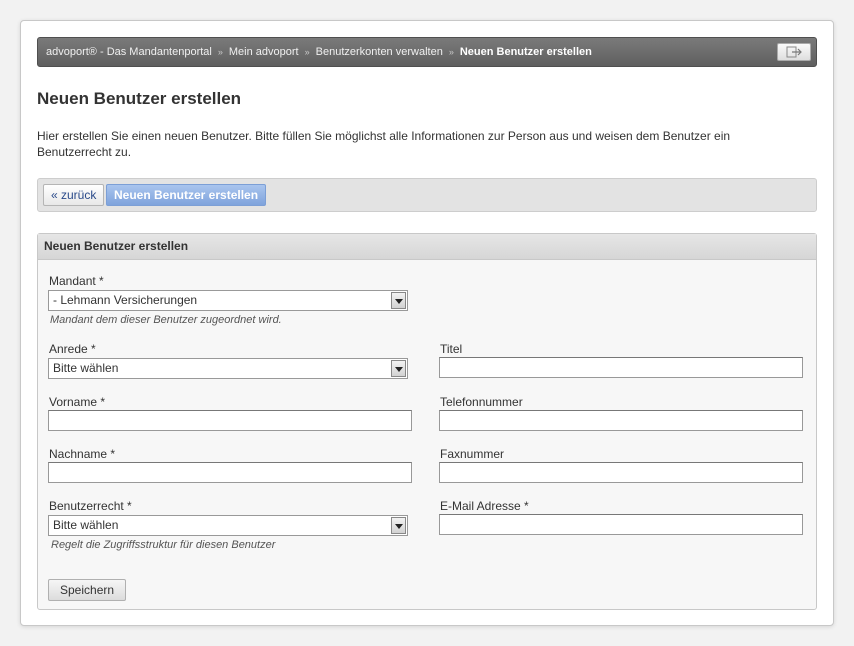  Describe the element at coordinates (472, 454) in the screenshot. I see `fax-label: Faxnummer` at that location.